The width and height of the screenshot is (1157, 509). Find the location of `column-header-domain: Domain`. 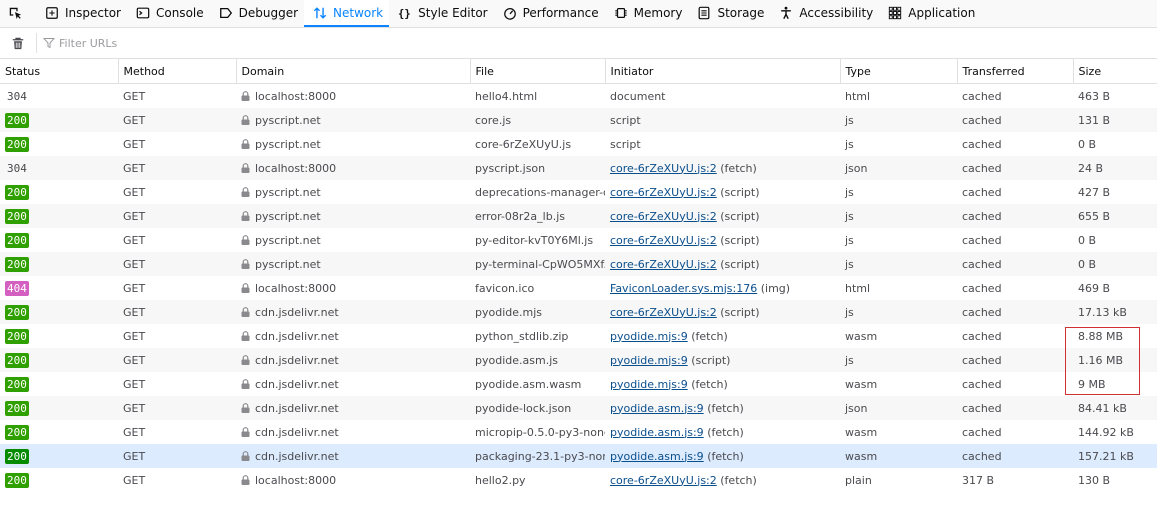

column-header-domain: Domain is located at coordinates (353, 71).